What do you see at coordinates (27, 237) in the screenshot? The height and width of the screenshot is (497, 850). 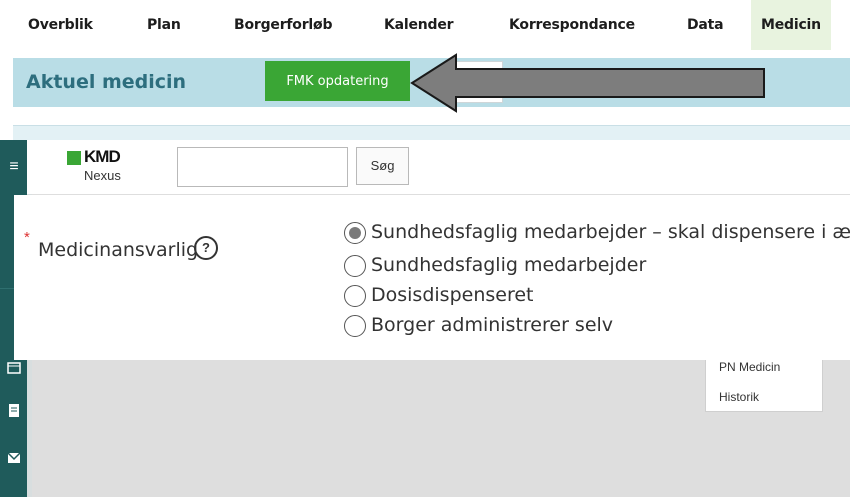 I see `required-marker: *` at bounding box center [27, 237].